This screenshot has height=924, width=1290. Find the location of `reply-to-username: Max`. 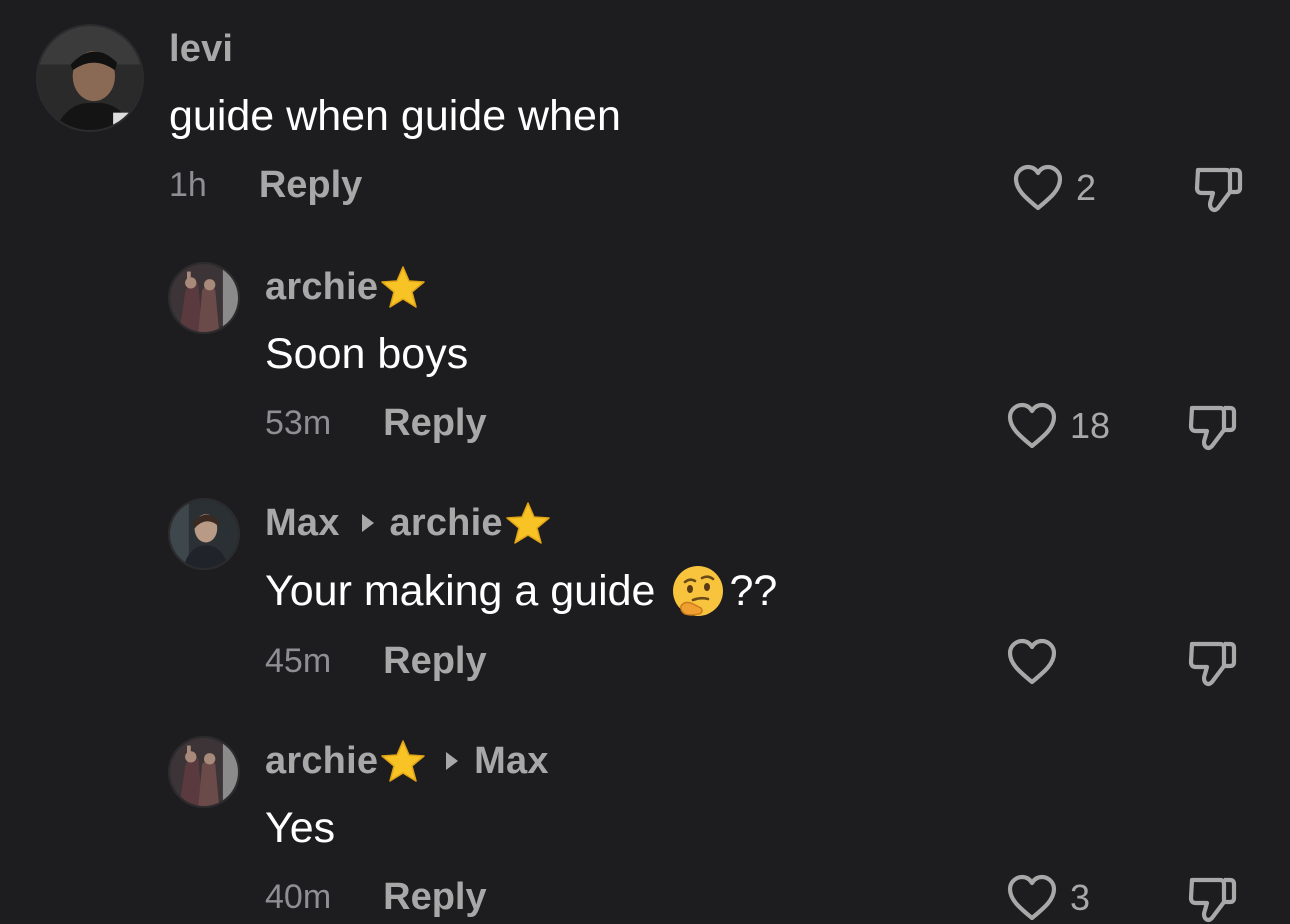

reply-to-username: Max is located at coordinates (511, 761).